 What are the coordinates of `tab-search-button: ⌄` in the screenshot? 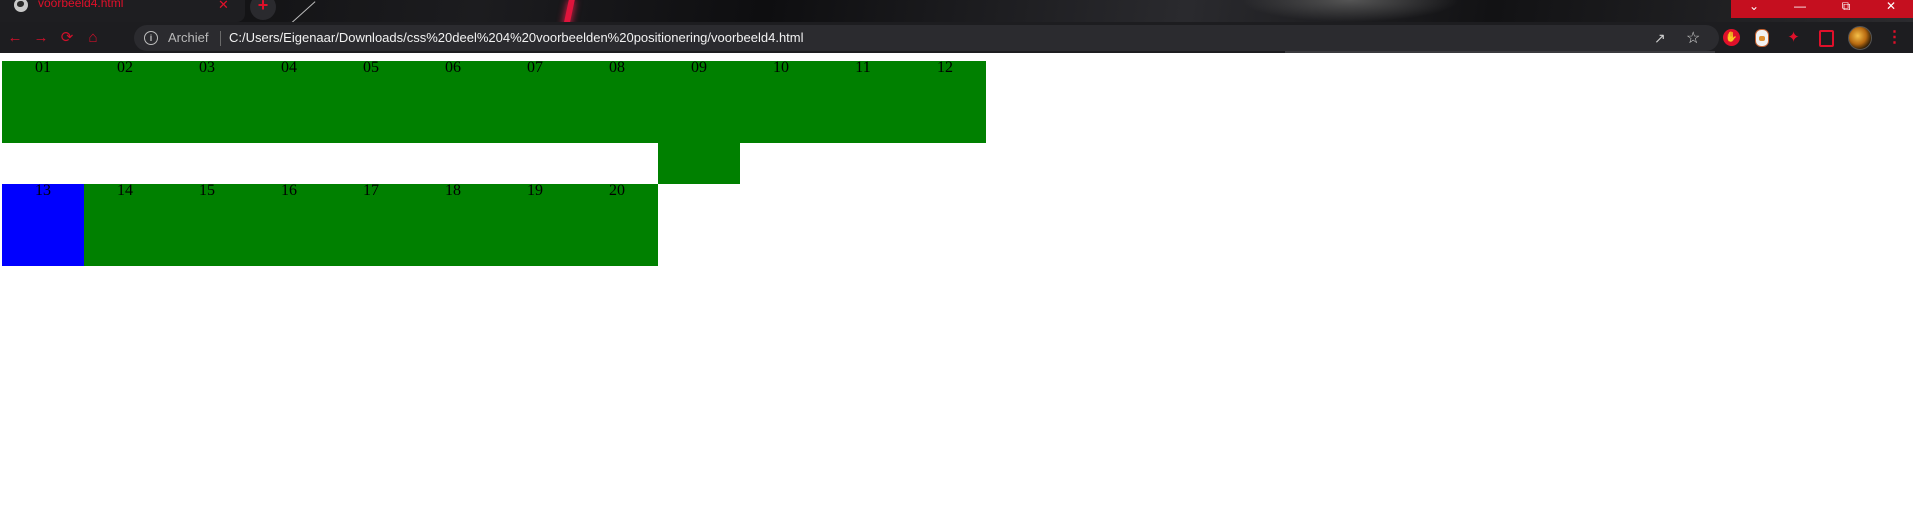 It's located at (1754, 9).